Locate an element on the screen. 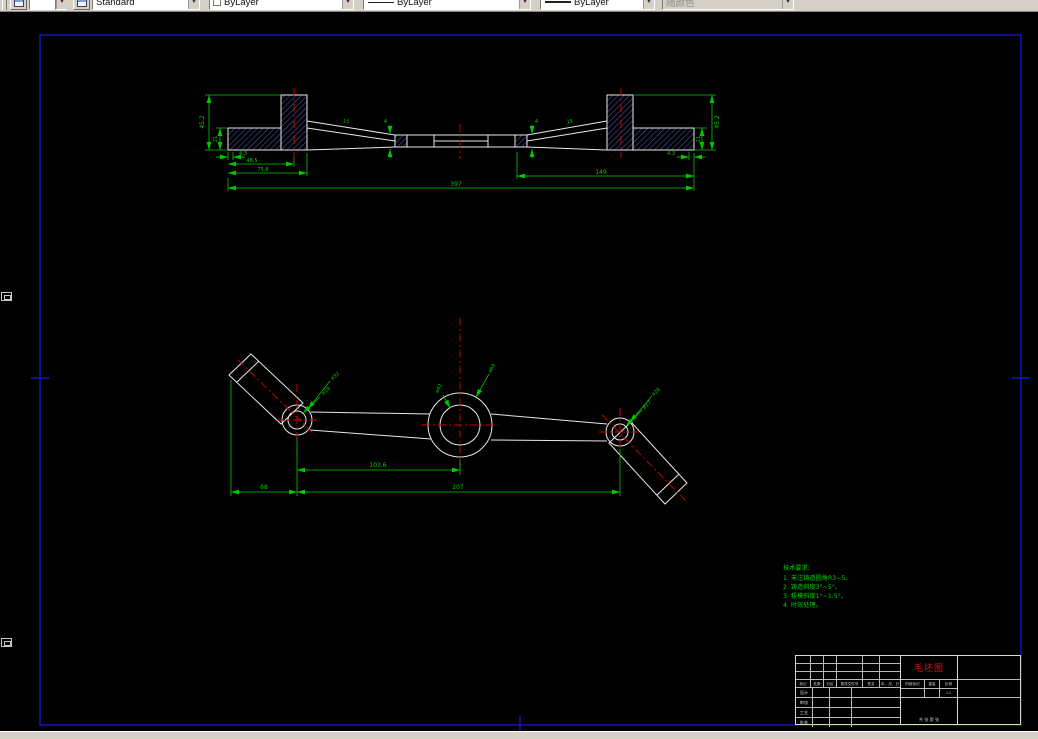 The image size is (1038, 739). dim-label: ⌀28 is located at coordinates (656, 392).